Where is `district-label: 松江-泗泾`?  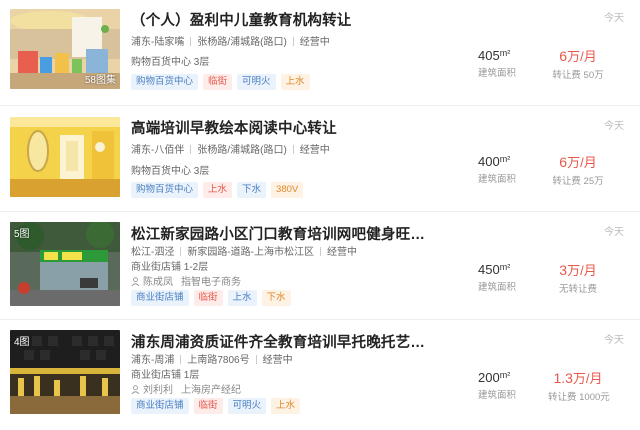
district-label: 松江-泗泾 is located at coordinates (153, 252).